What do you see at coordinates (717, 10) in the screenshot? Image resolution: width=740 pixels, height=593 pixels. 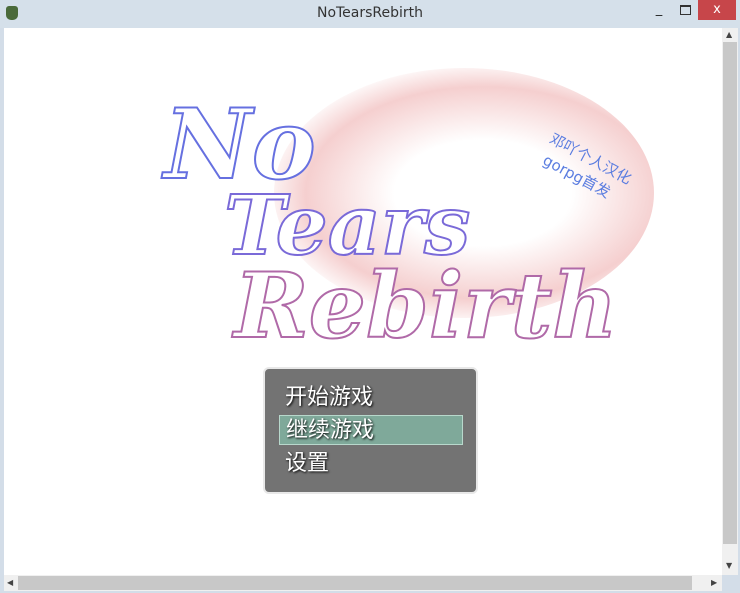 I see `close-button: x` at bounding box center [717, 10].